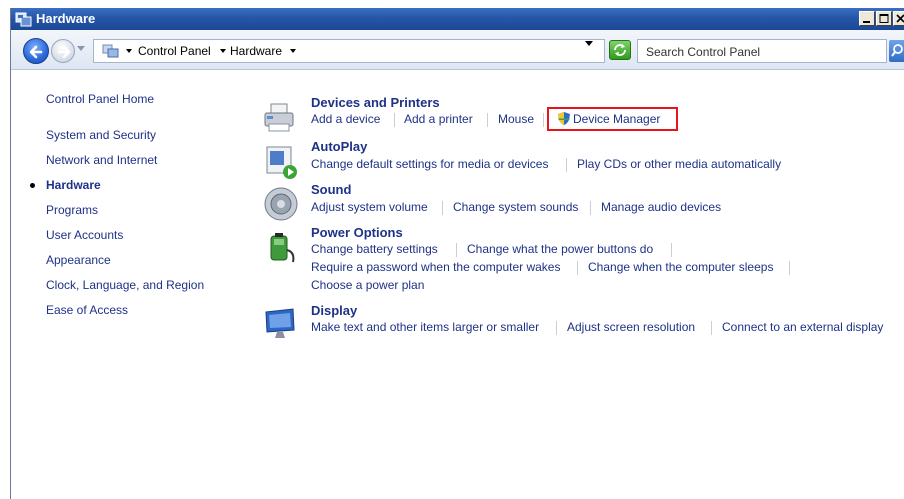  I want to click on maximize-icon, so click(884, 18).